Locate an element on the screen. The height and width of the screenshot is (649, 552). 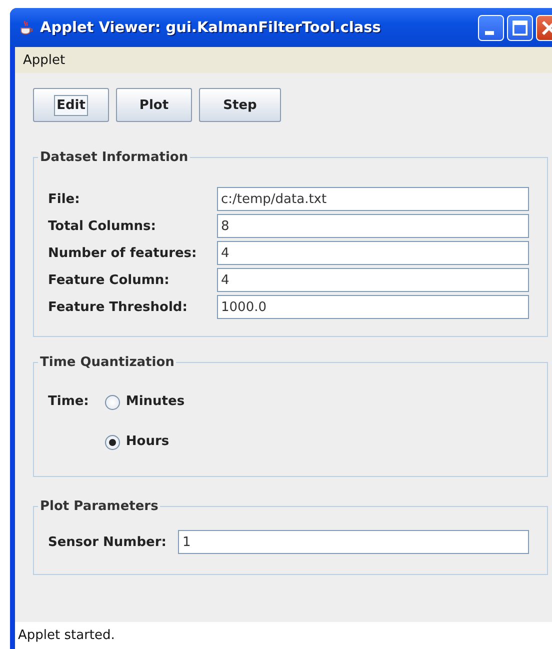
toolbar-button: Edit is located at coordinates (71, 105).